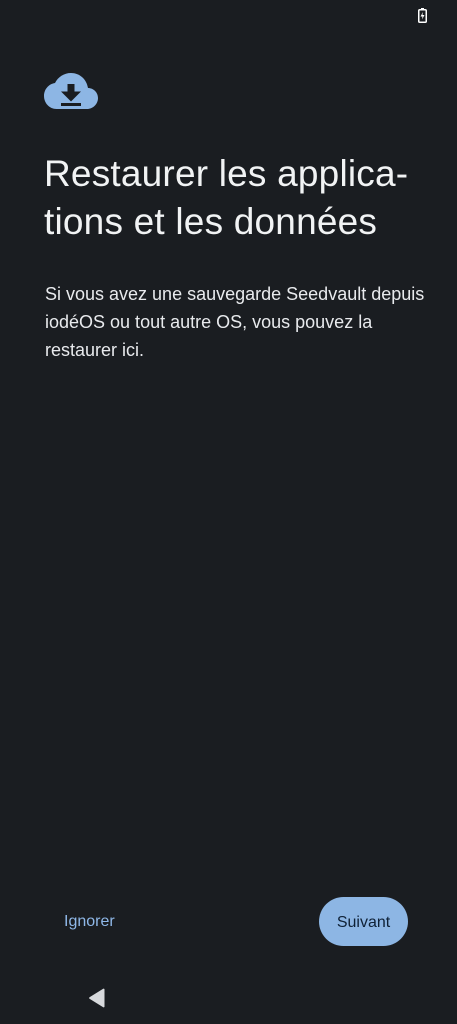 The image size is (457, 1024). Describe the element at coordinates (422, 15) in the screenshot. I see `battery-charging-icon` at that location.